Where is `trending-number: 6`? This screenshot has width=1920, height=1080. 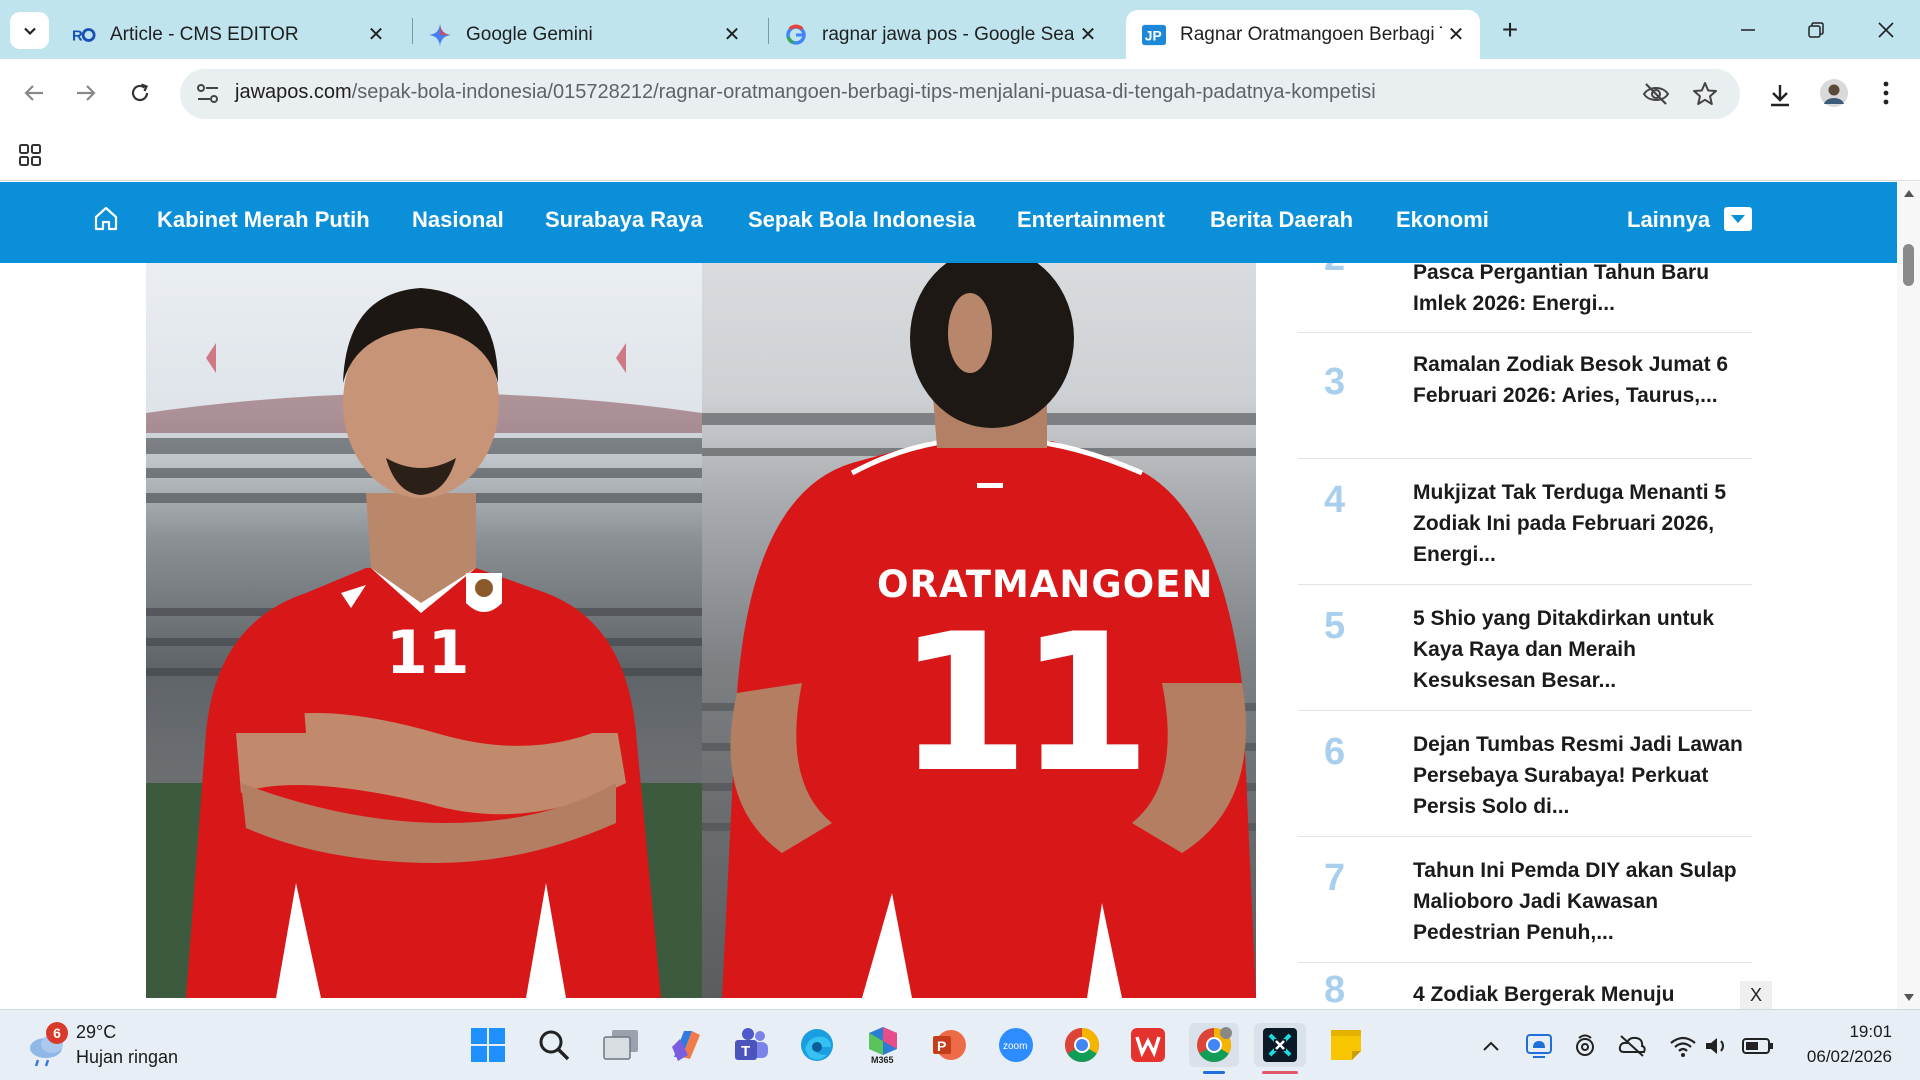
trending-number: 6 is located at coordinates (1335, 752).